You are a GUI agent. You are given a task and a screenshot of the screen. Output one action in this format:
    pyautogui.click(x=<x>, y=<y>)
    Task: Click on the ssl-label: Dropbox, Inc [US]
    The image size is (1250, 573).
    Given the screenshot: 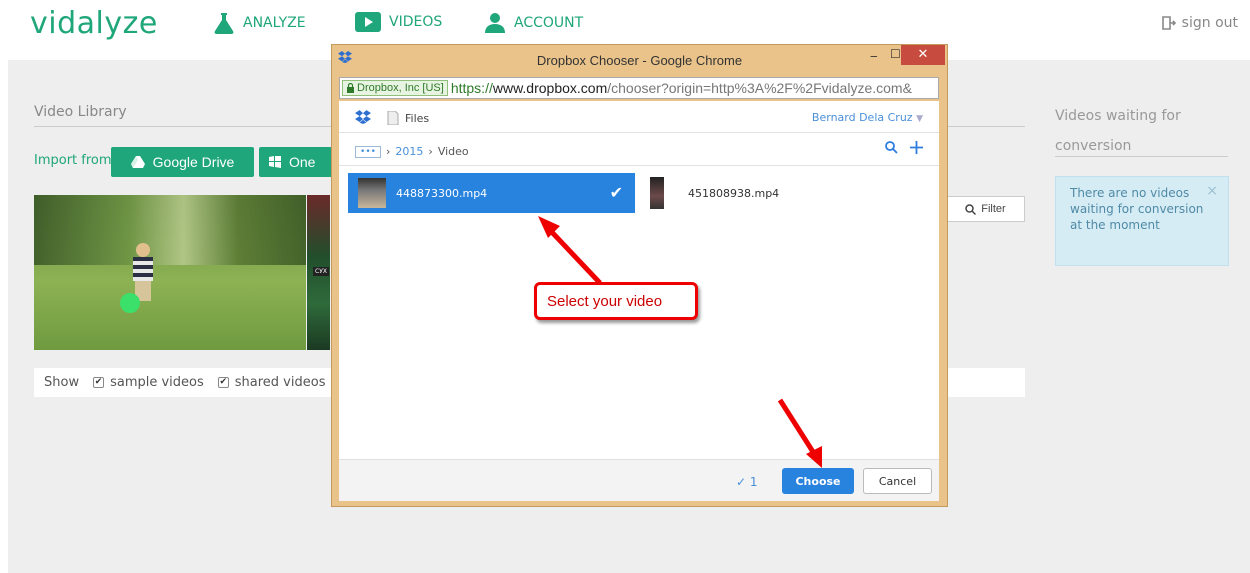 What is the action you would take?
    pyautogui.click(x=400, y=88)
    